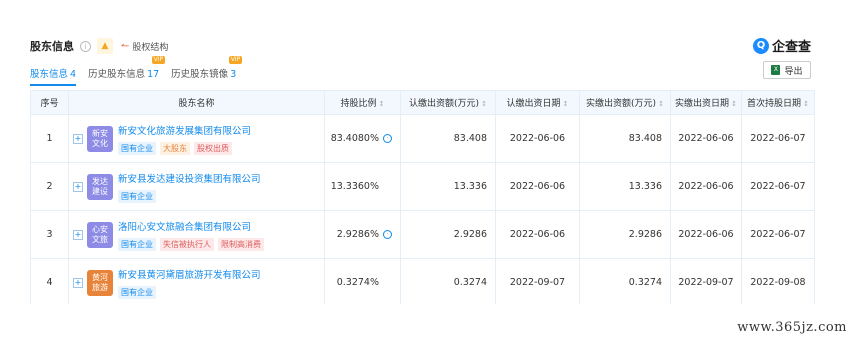 The height and width of the screenshot is (341, 861). Describe the element at coordinates (189, 178) in the screenshot. I see `shareholder-name-link: 新安县发达建设投资集团有限公司` at that location.